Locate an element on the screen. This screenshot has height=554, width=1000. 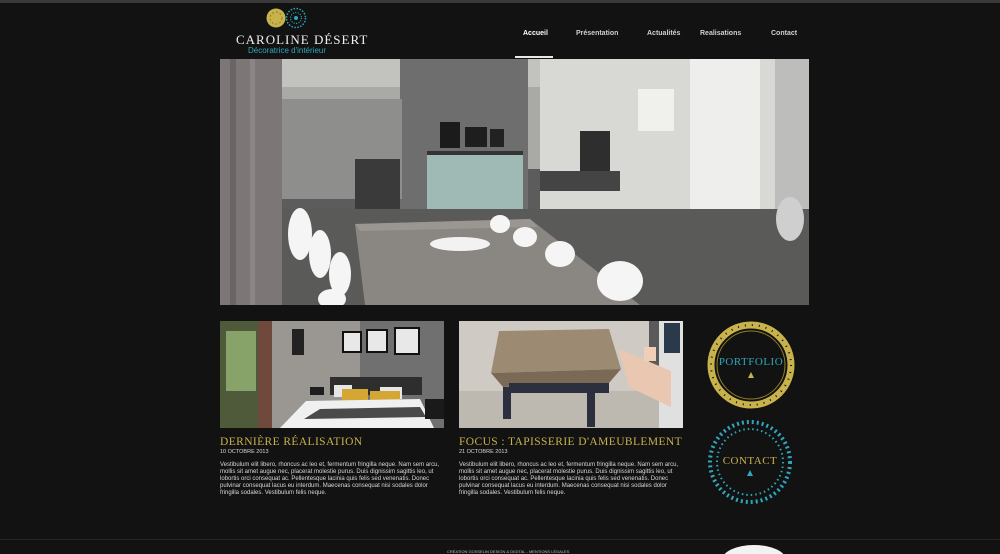
portfolio-circle-button: PORTFOLIO is located at coordinates (751, 365).